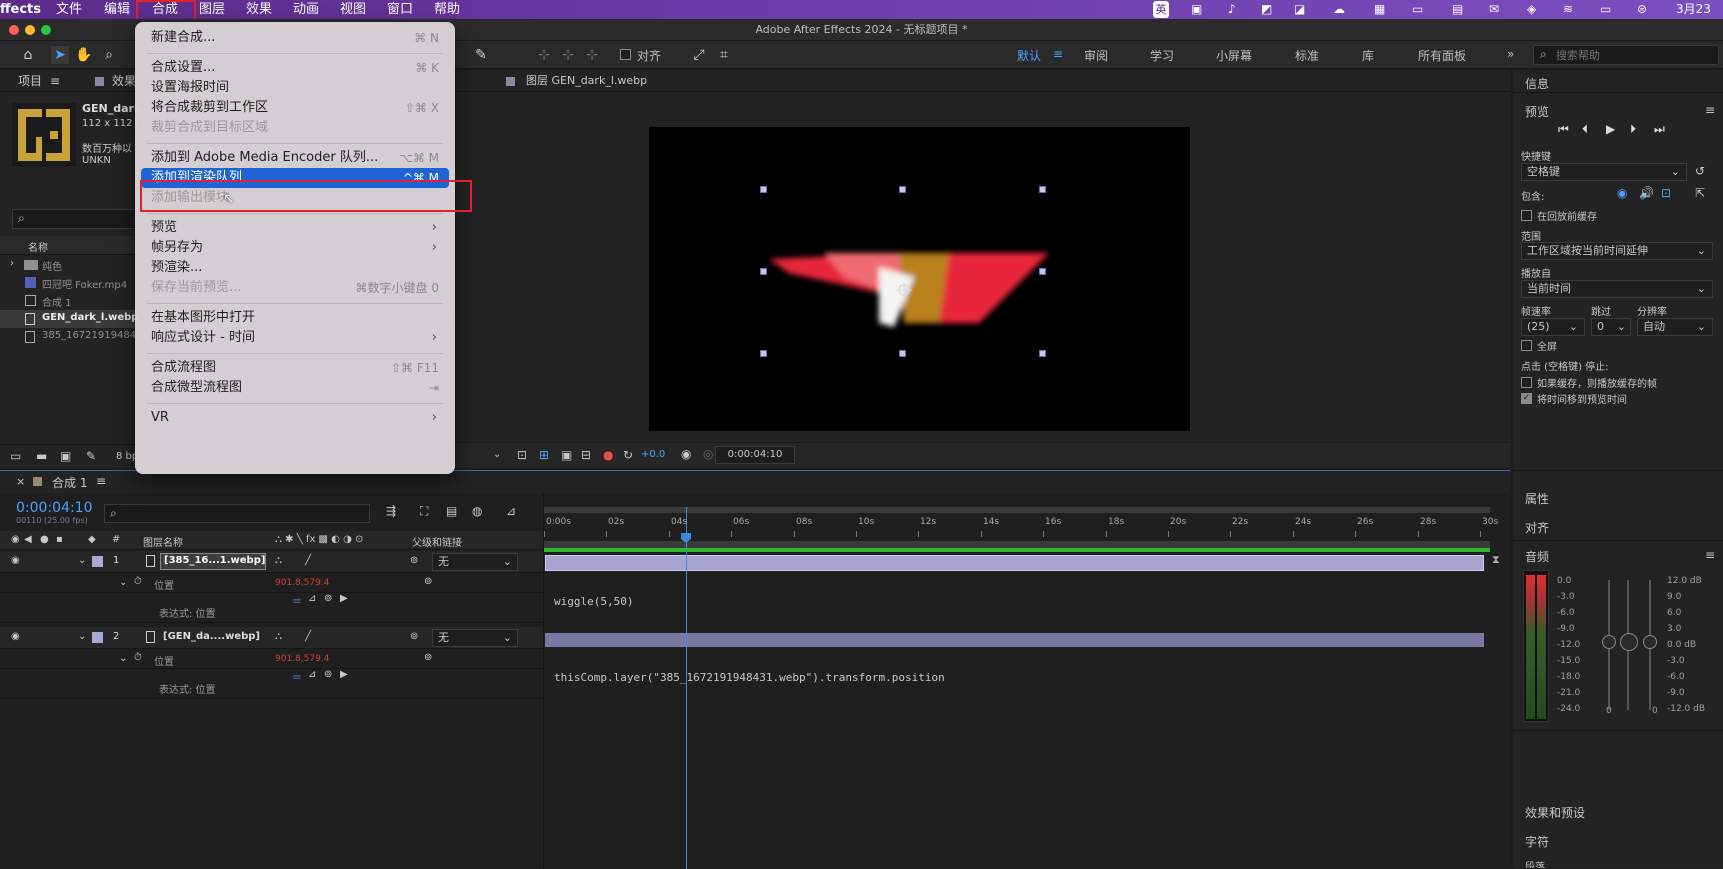  What do you see at coordinates (1526, 382) in the screenshot?
I see `play-cached-checkbox` at bounding box center [1526, 382].